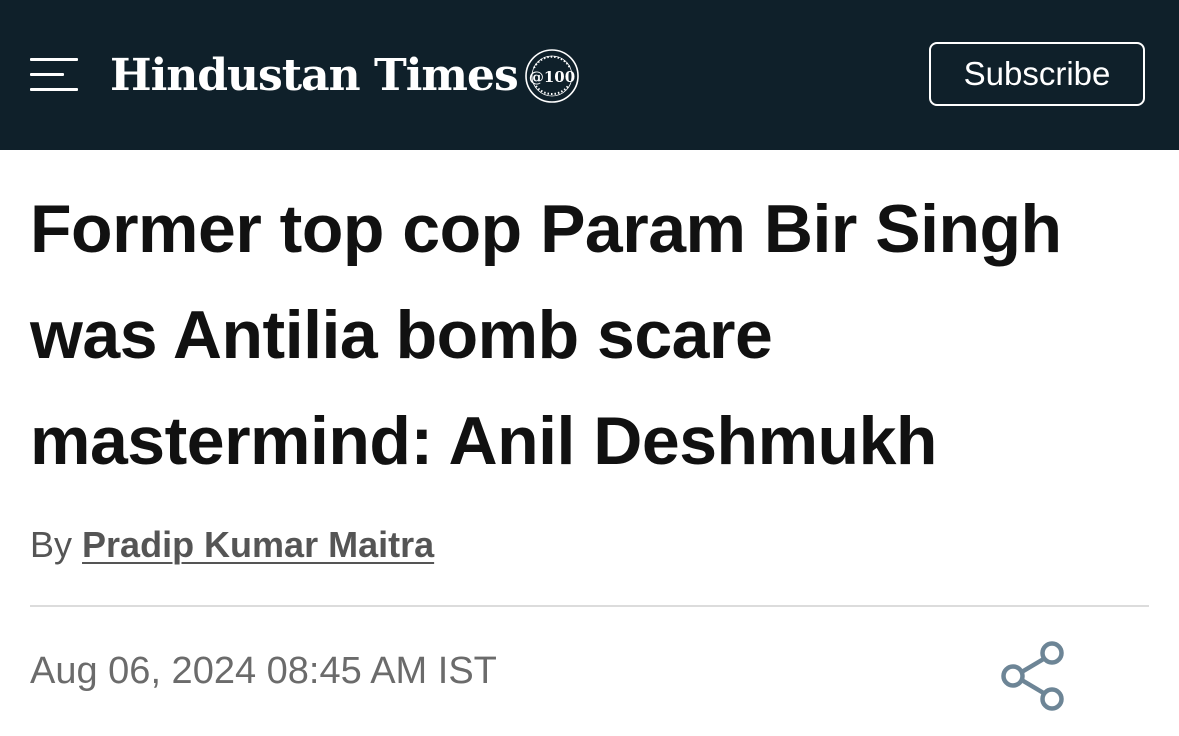  I want to click on badge-text: @100, so click(552, 77).